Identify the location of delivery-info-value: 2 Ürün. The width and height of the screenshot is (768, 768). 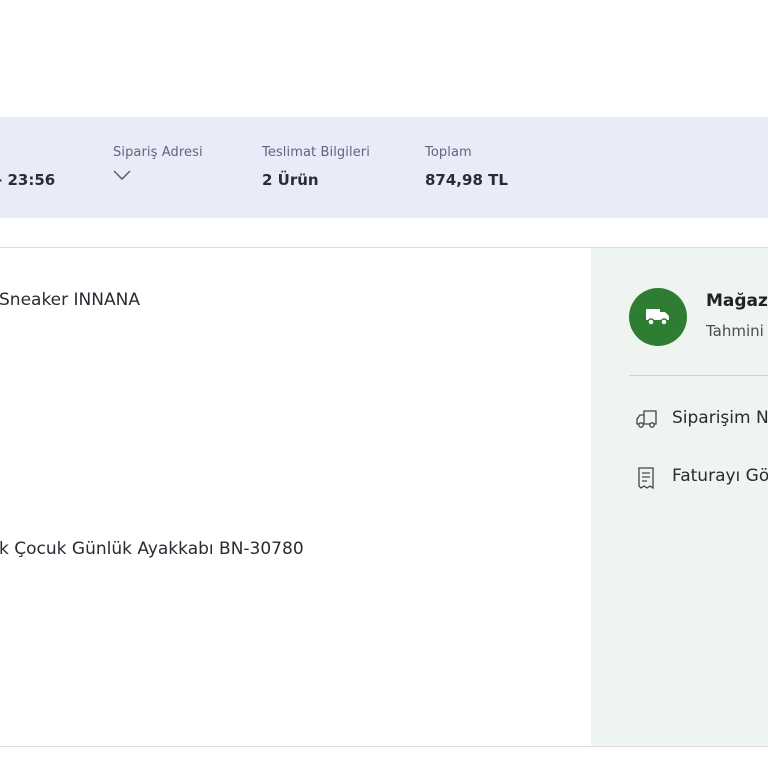
(290, 180).